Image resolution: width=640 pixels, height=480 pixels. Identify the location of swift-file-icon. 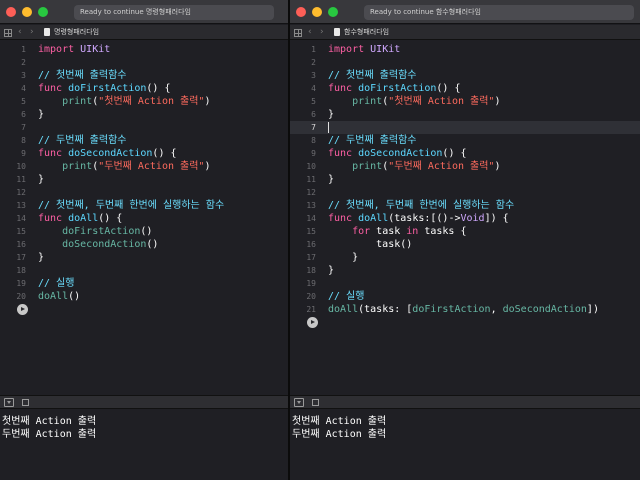
(47, 32).